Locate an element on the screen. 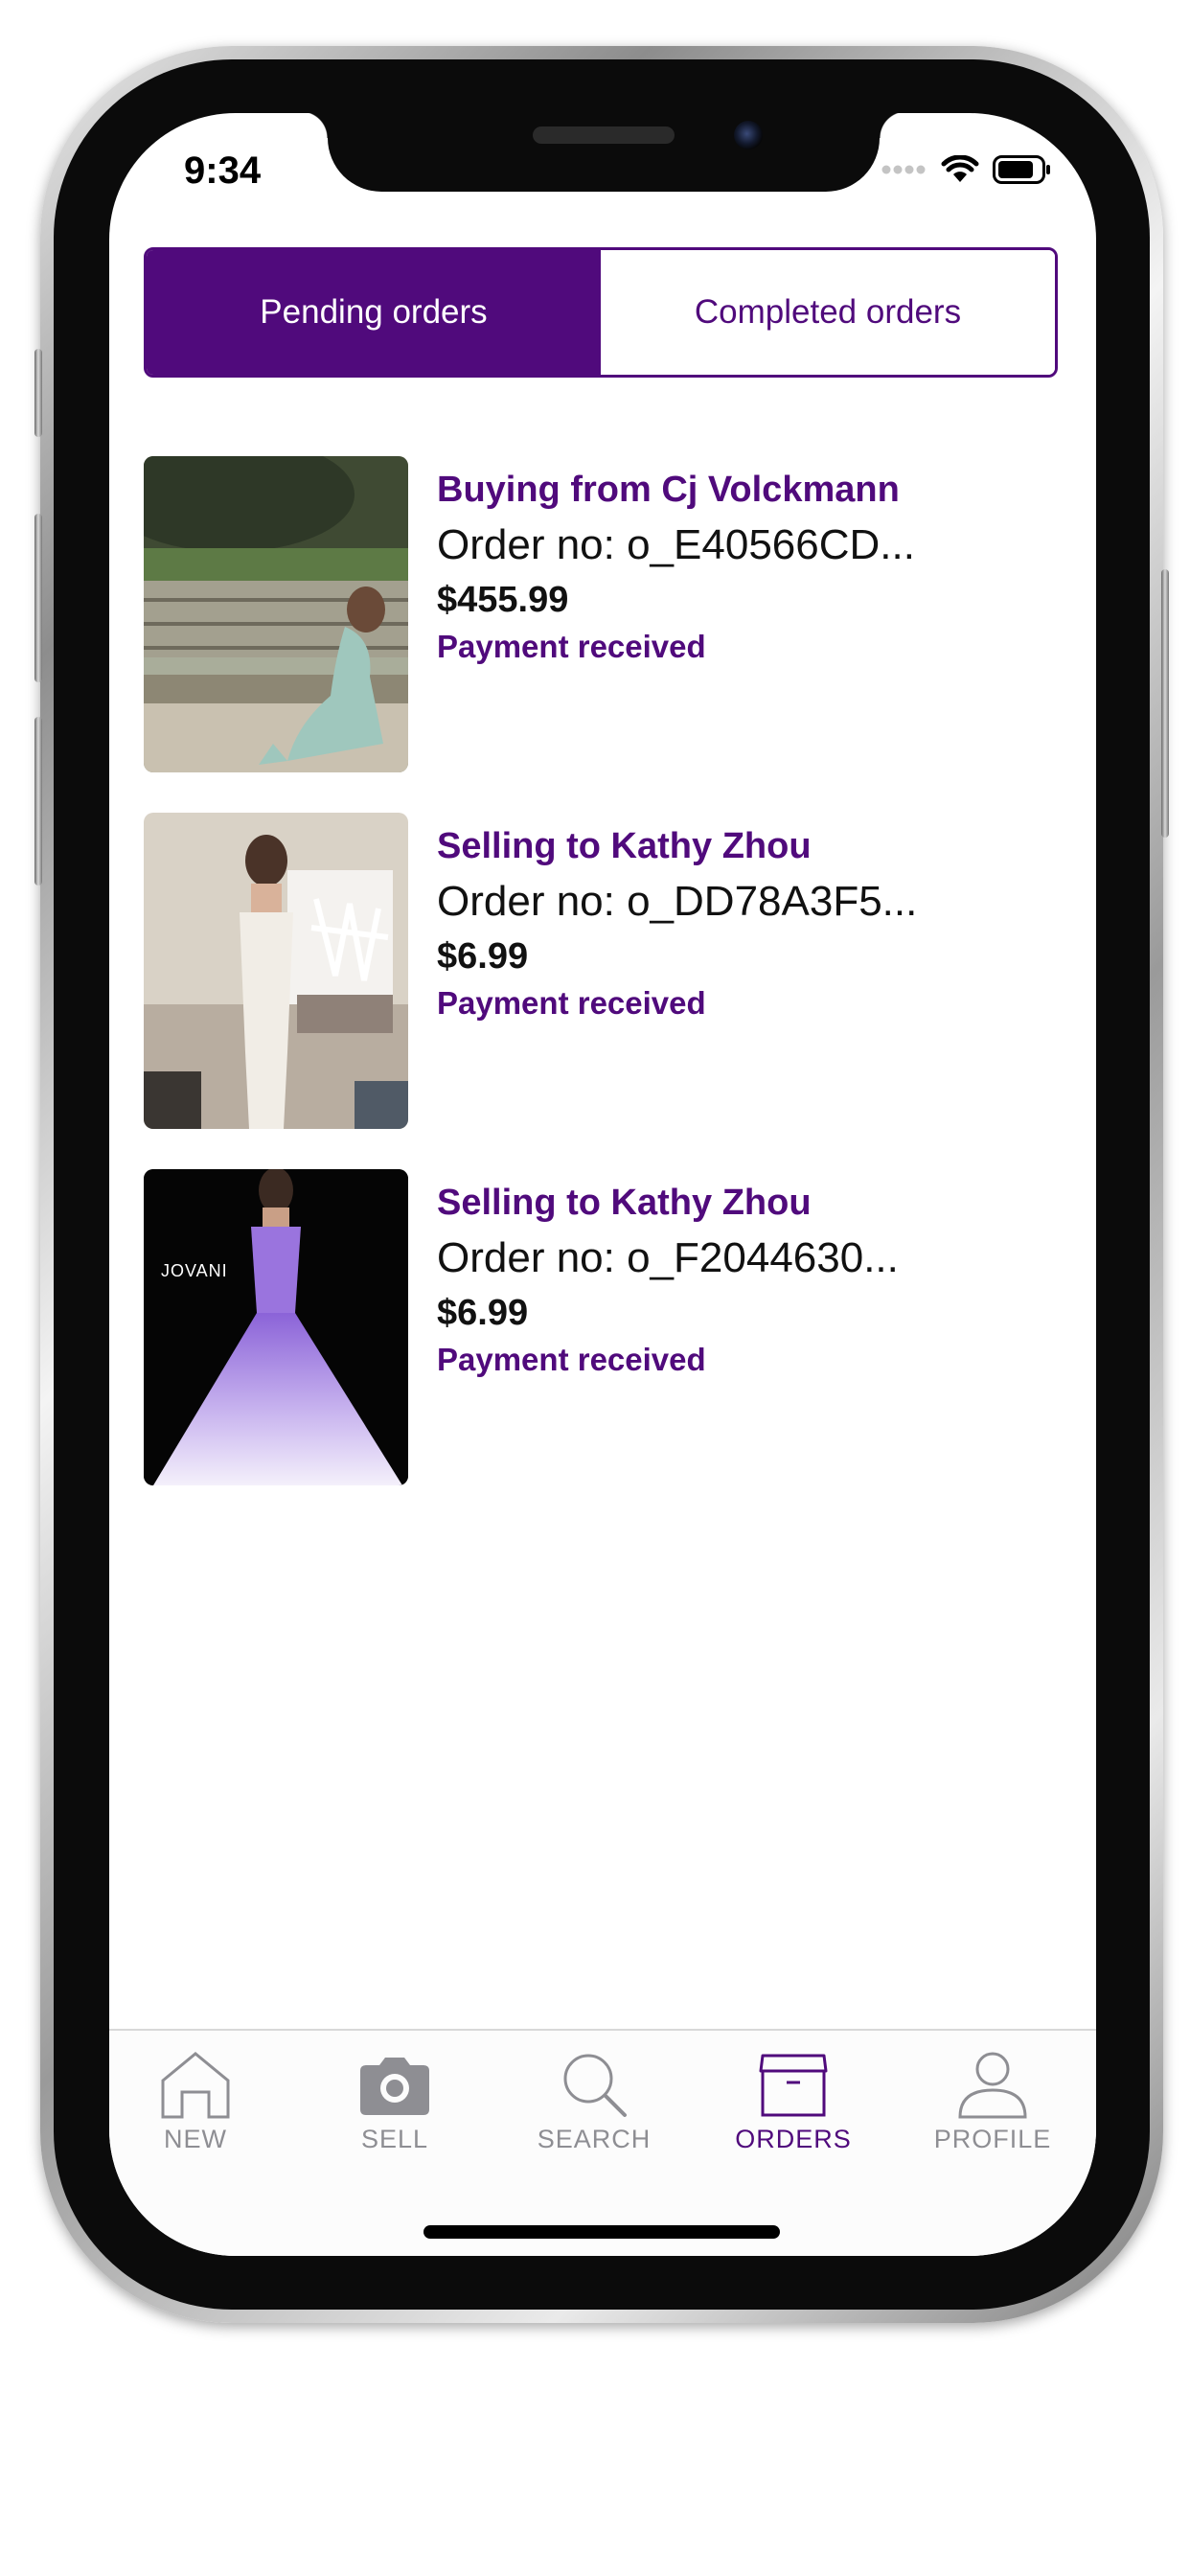  tab-profile: PROFILE is located at coordinates (992, 2102).